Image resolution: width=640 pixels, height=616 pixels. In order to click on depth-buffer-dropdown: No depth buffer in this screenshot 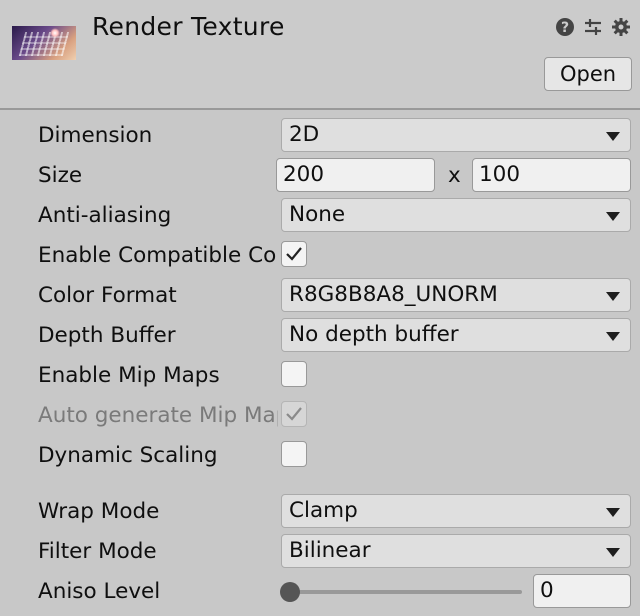, I will do `click(456, 335)`.